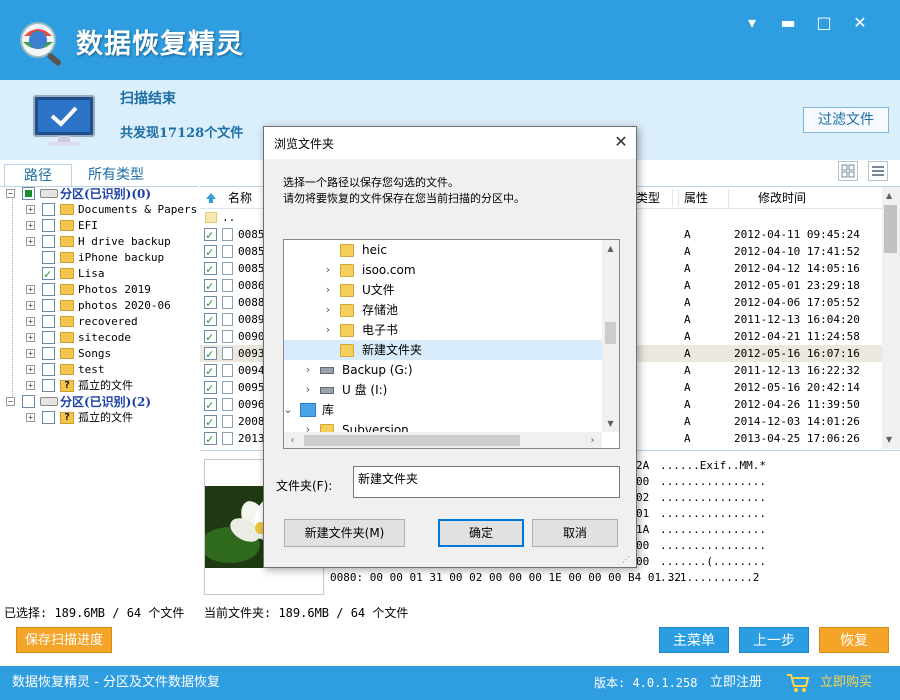 This screenshot has width=900, height=700. I want to click on resize-grip-icon: ⋰, so click(627, 560).